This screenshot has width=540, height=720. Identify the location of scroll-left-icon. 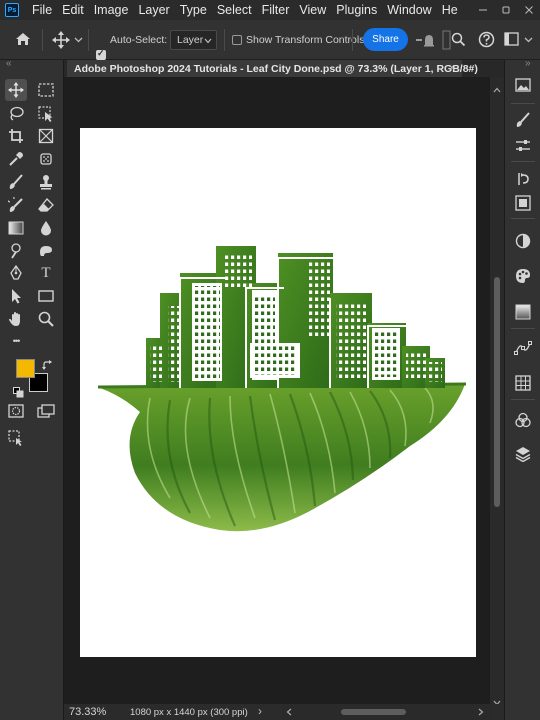
(289, 713).